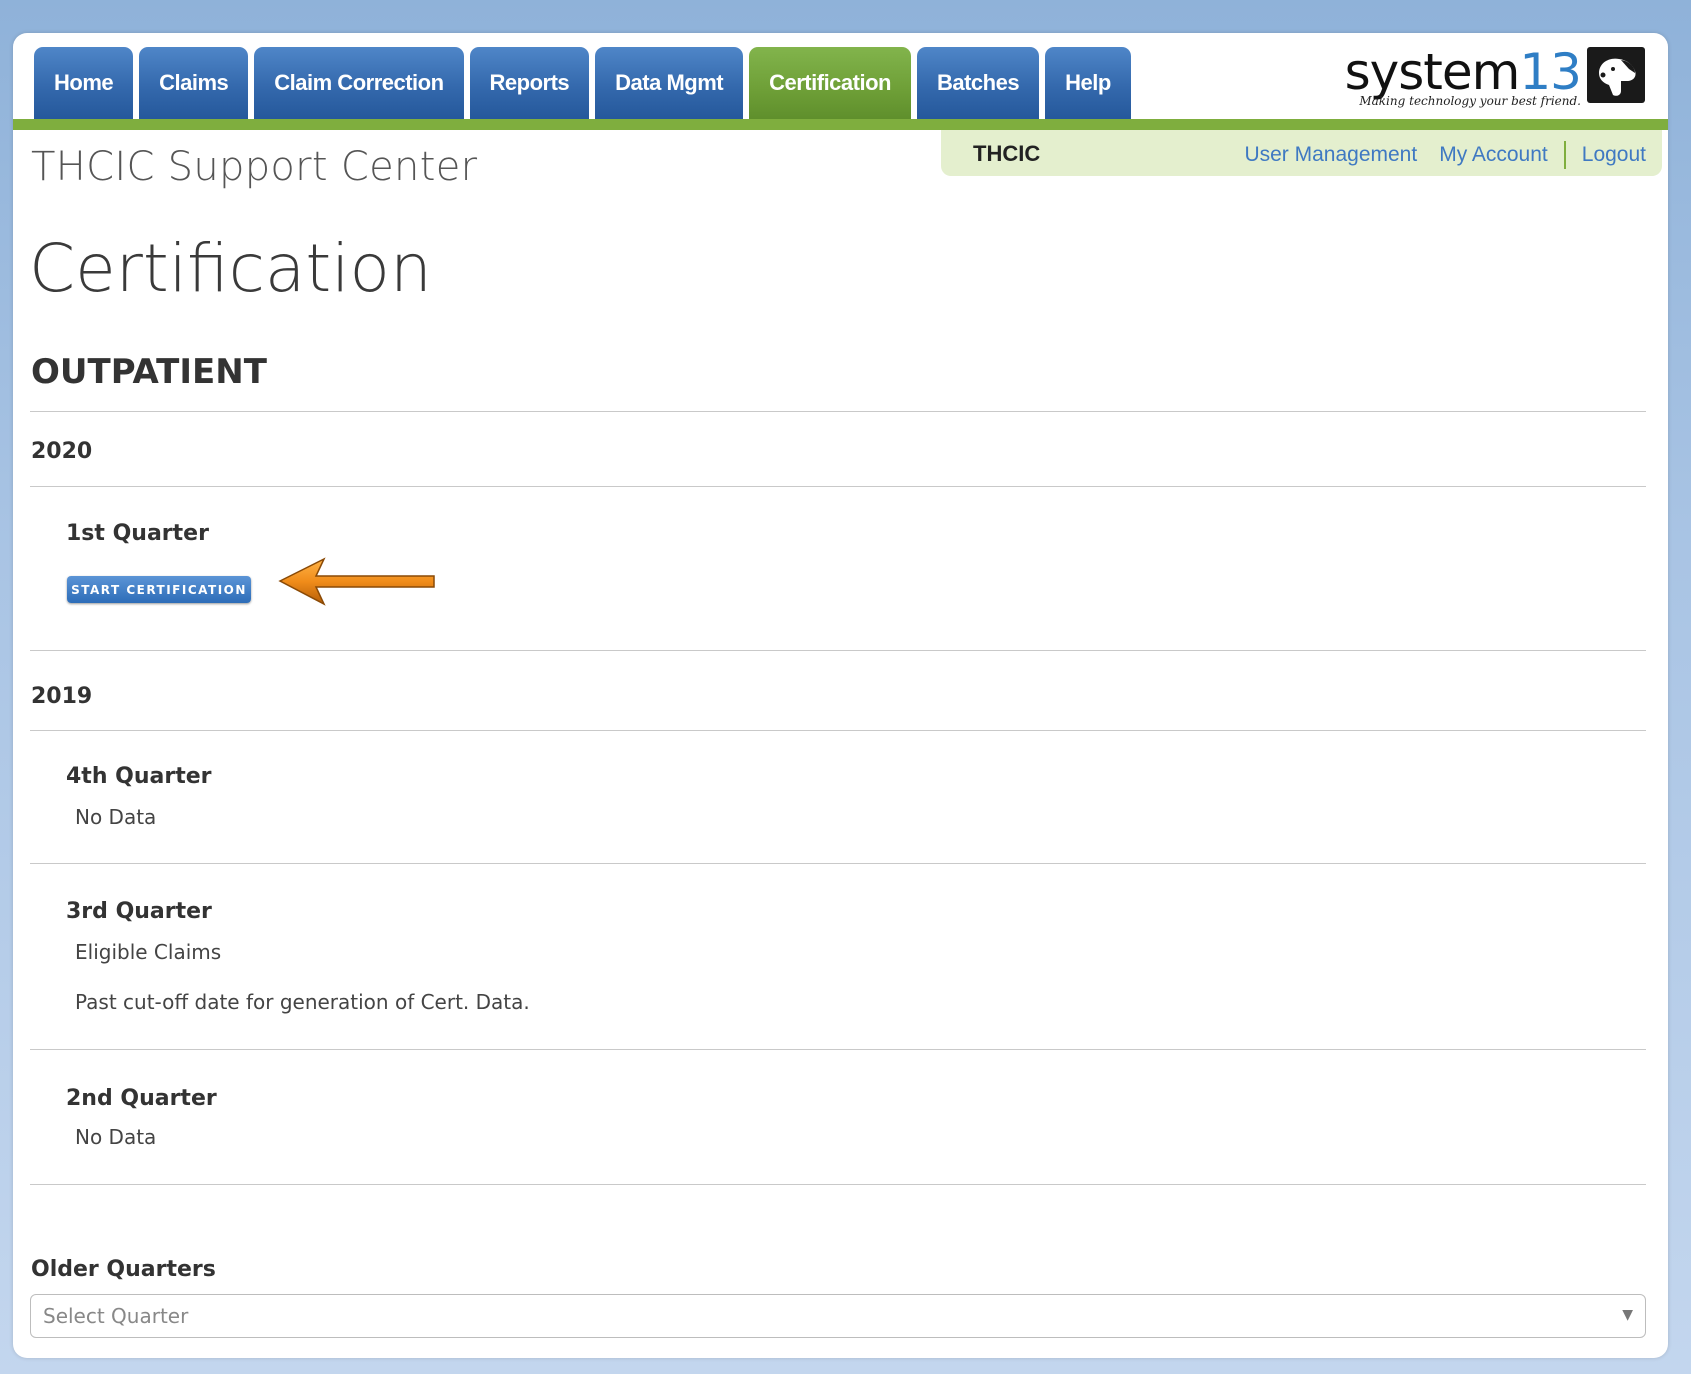 Image resolution: width=1691 pixels, height=1374 pixels. Describe the element at coordinates (1627, 1315) in the screenshot. I see `chevron-down-icon: ▼` at that location.